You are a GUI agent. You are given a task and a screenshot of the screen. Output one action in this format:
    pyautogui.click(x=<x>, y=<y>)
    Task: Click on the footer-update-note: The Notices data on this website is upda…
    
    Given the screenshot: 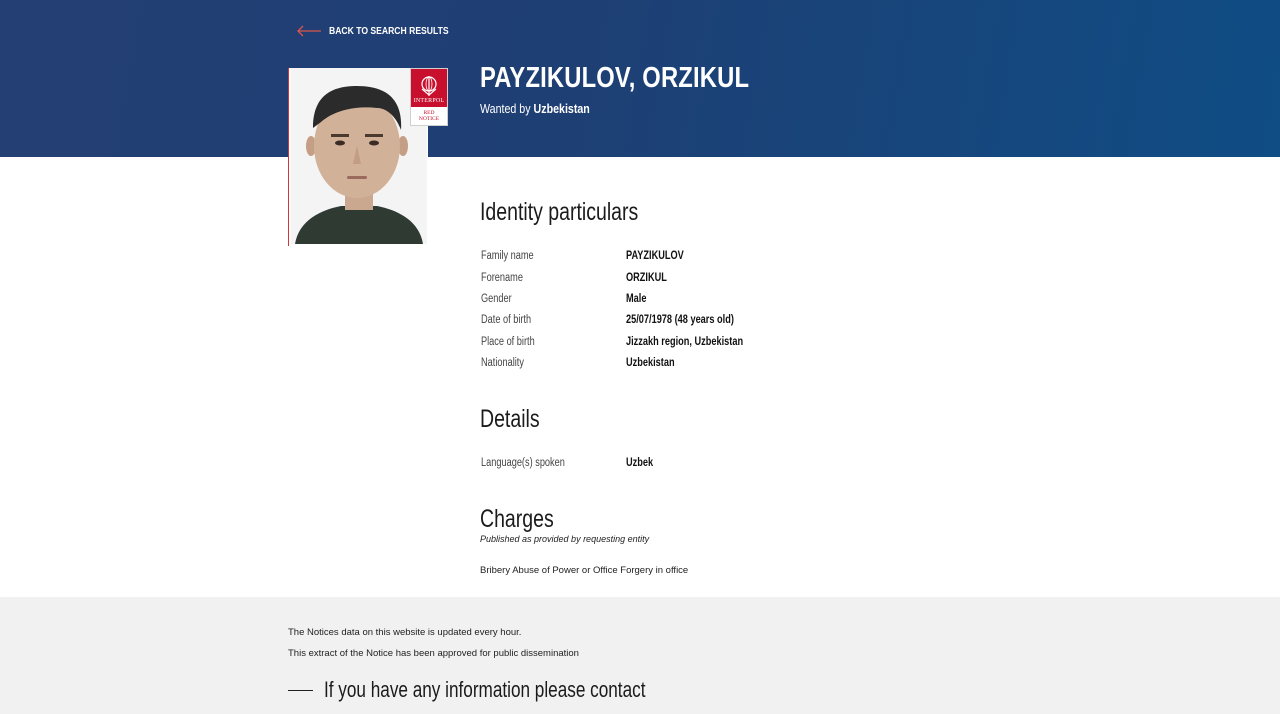 What is the action you would take?
    pyautogui.click(x=405, y=632)
    